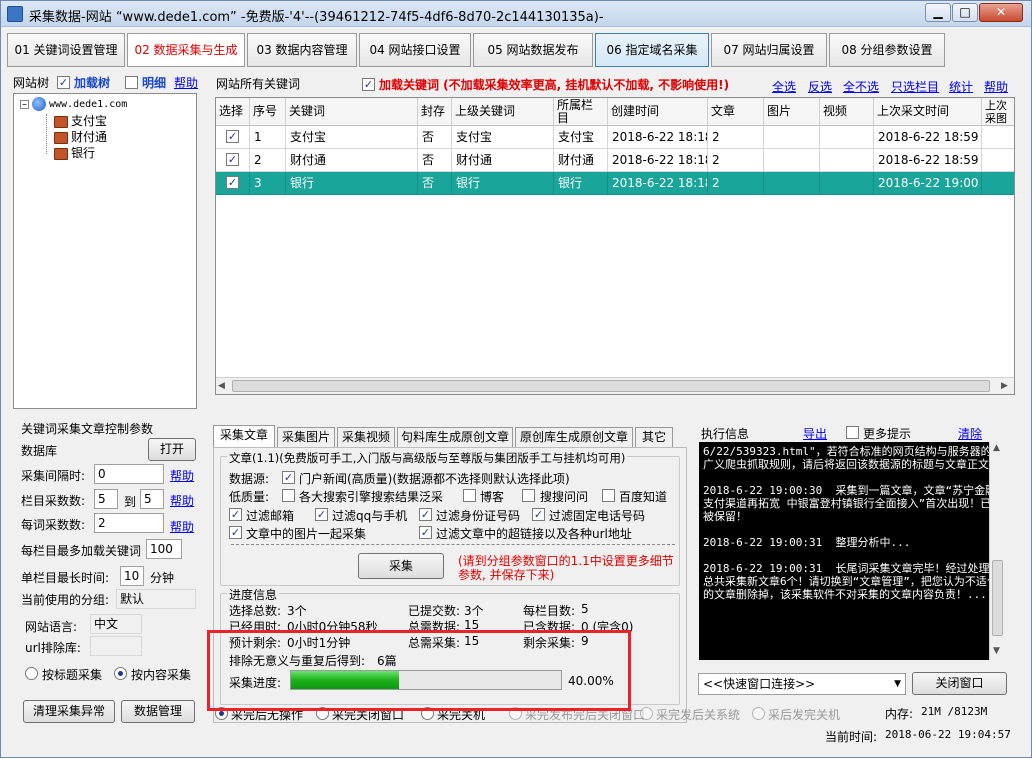 This screenshot has height=758, width=1032. Describe the element at coordinates (268, 112) in the screenshot. I see `col-header-no: 序号` at that location.